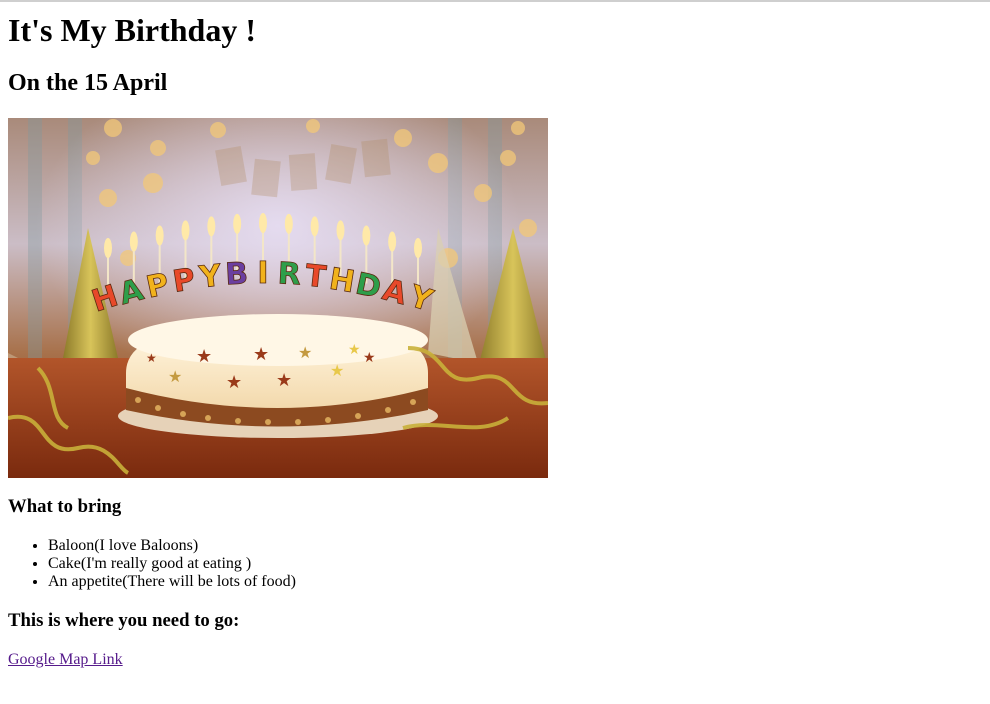  What do you see at coordinates (132, 30) in the screenshot?
I see `page-title: It's My Birthday !` at bounding box center [132, 30].